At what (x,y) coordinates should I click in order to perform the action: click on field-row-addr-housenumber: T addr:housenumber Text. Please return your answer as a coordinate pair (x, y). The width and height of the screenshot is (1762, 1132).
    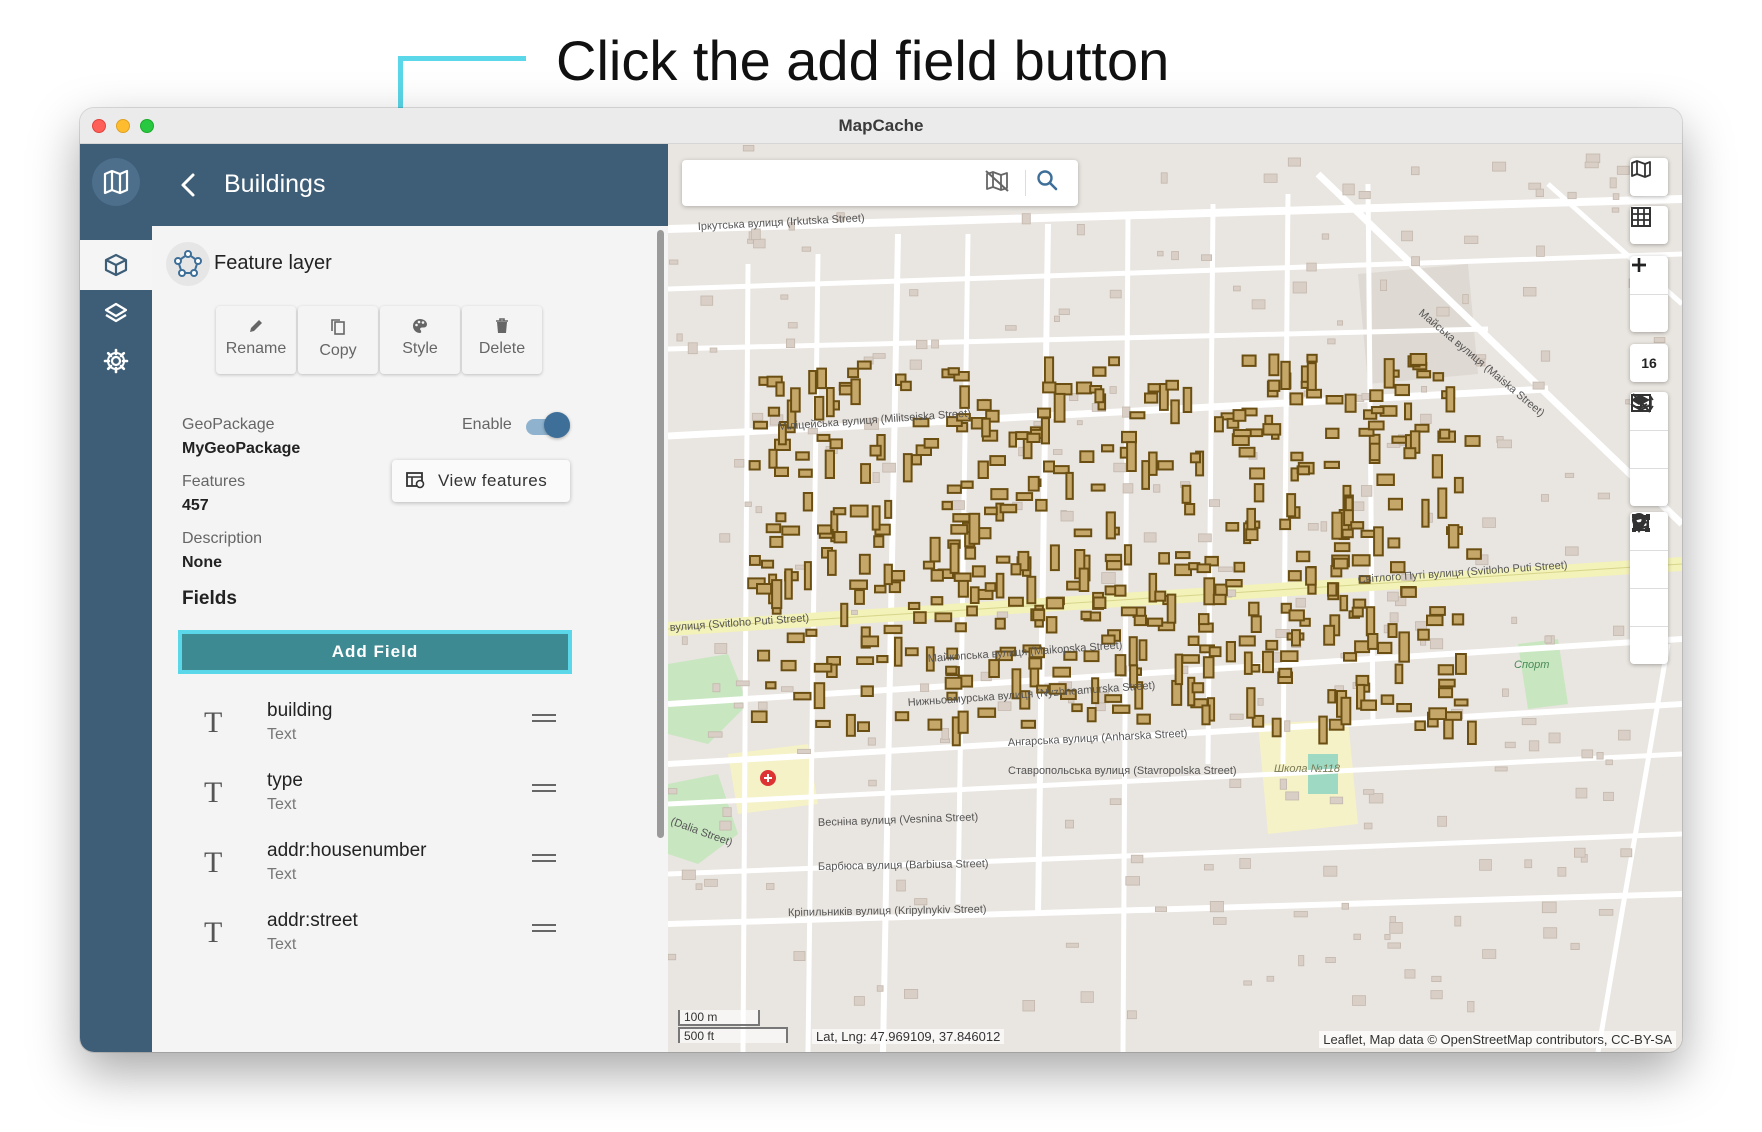
    Looking at the image, I should click on (410, 867).